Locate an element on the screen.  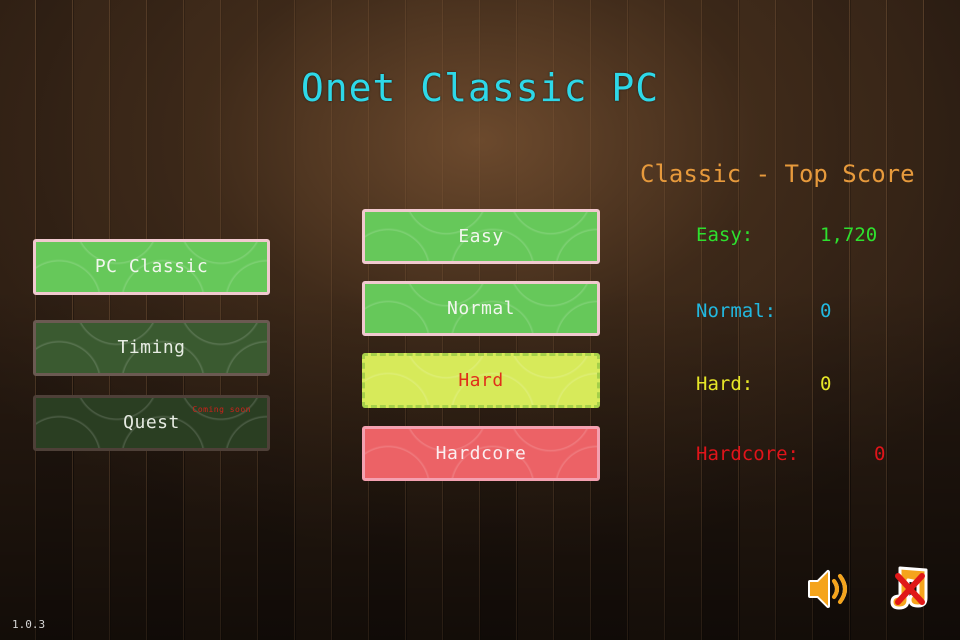
mode-label: Timing is located at coordinates (151, 347).